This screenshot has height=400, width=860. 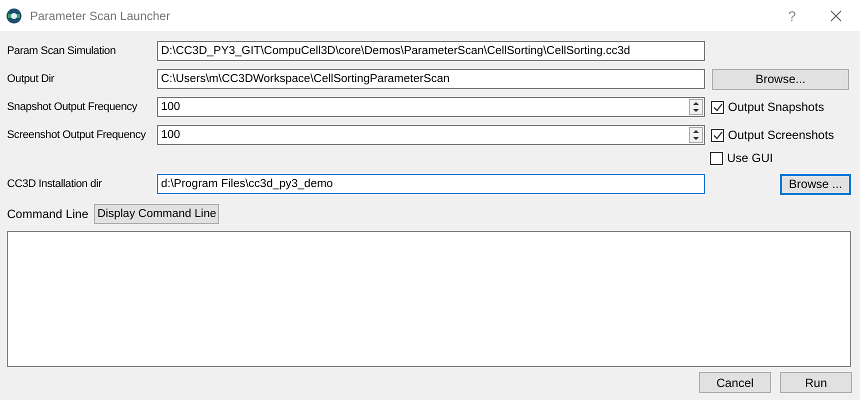 I want to click on field-label: Screenshot Output Frequency, so click(x=77, y=135).